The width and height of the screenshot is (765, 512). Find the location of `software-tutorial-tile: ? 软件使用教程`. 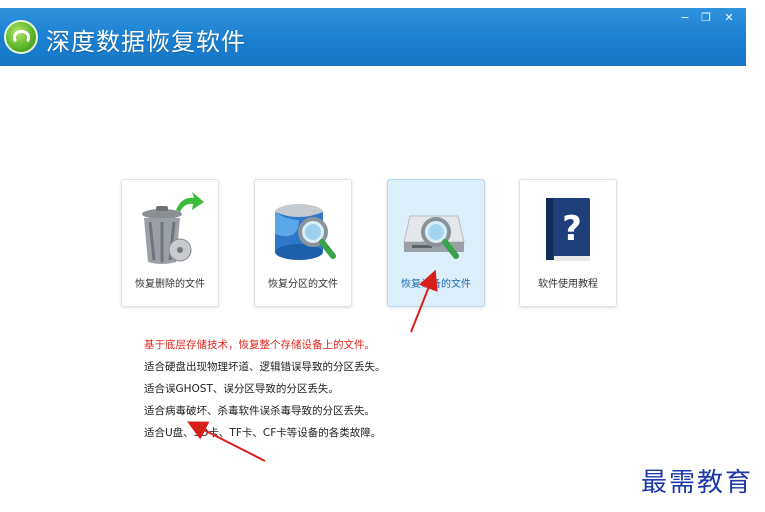

software-tutorial-tile: ? 软件使用教程 is located at coordinates (568, 243).